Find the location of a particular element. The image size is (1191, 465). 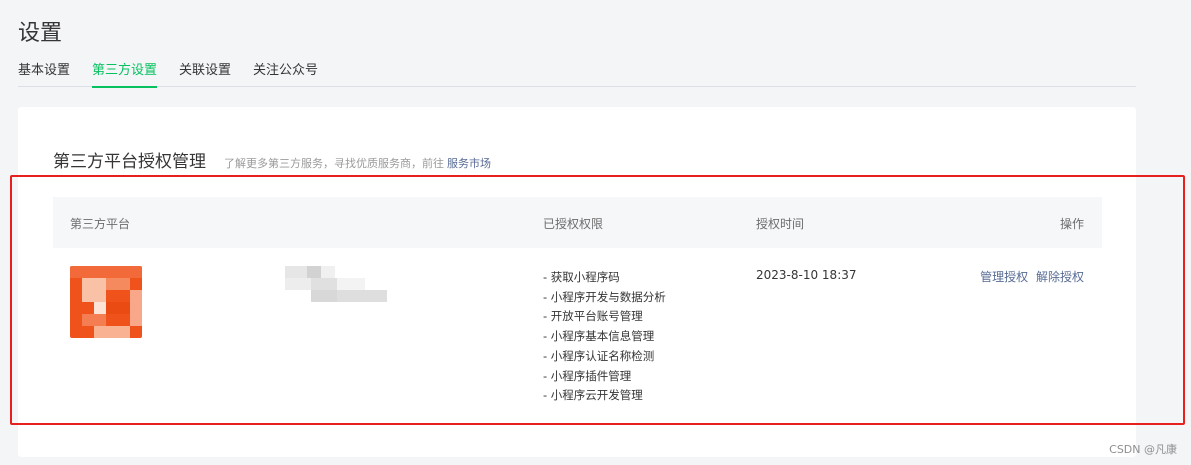

row-actions: 管理授权 解除授权 is located at coordinates (1030, 276).